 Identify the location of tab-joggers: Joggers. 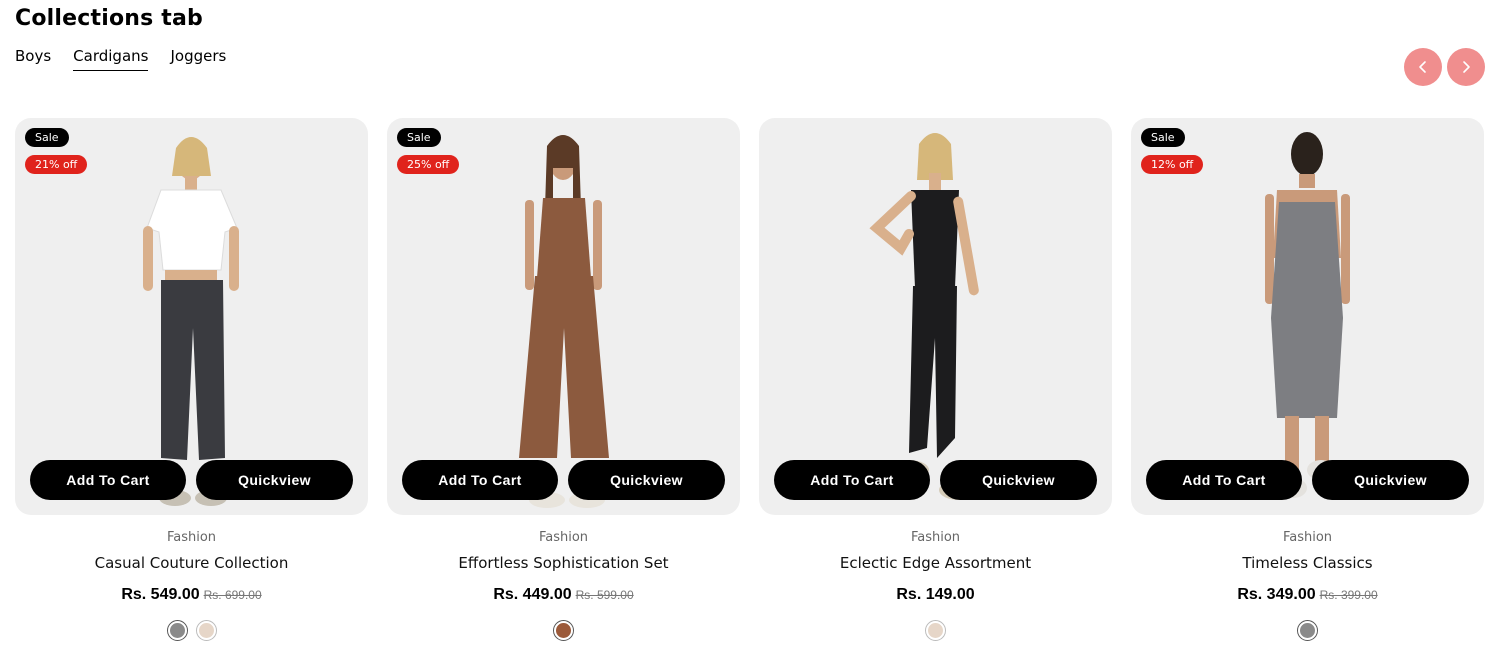
(198, 59).